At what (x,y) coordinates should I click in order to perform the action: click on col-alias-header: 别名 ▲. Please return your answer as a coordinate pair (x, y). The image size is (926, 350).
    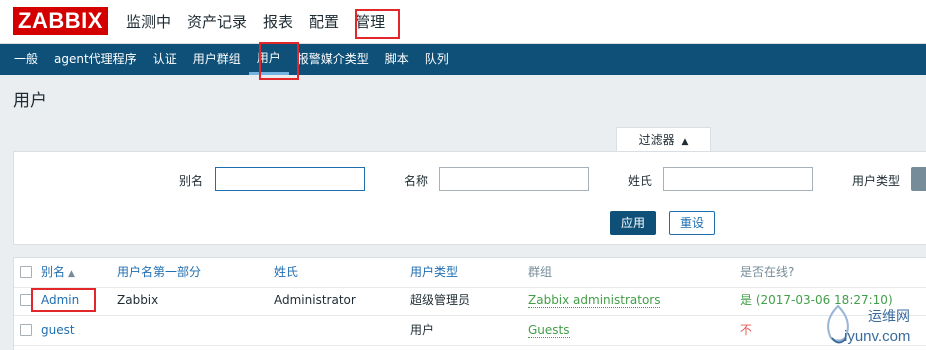
    Looking at the image, I should click on (58, 273).